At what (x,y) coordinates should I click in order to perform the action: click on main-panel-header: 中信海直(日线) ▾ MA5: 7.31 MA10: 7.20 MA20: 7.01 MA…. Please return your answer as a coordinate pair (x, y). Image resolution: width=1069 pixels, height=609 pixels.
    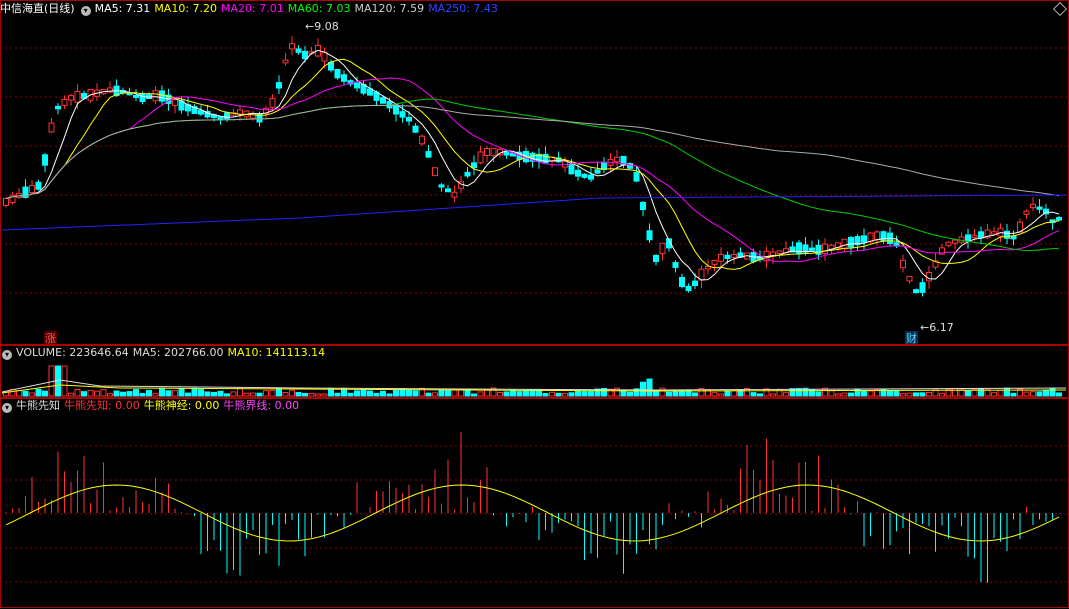
    Looking at the image, I should click on (251, 9).